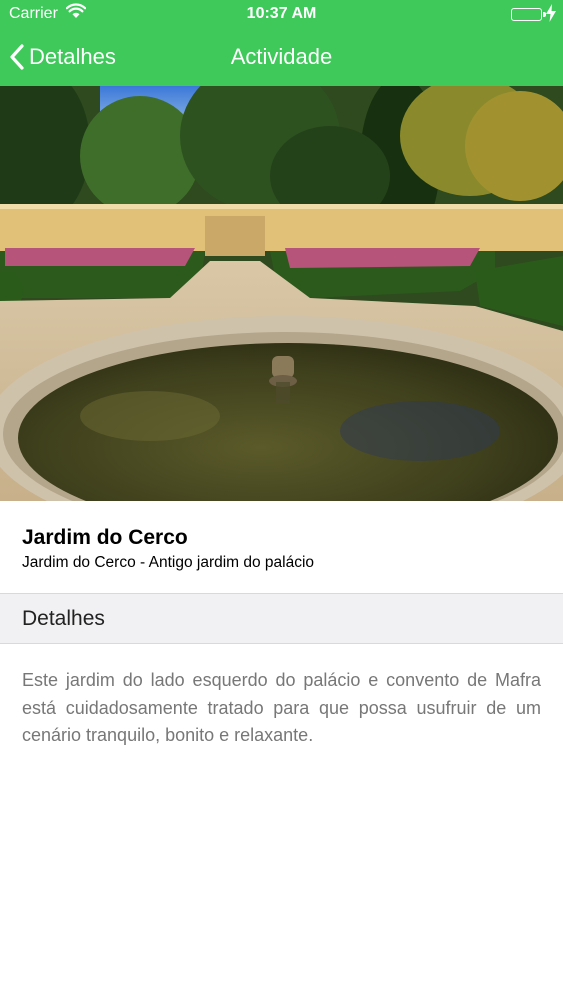 The height and width of the screenshot is (1000, 563). I want to click on top-bar: Carrier 10:37 AM Detalhes Actividade, so click(281, 43).